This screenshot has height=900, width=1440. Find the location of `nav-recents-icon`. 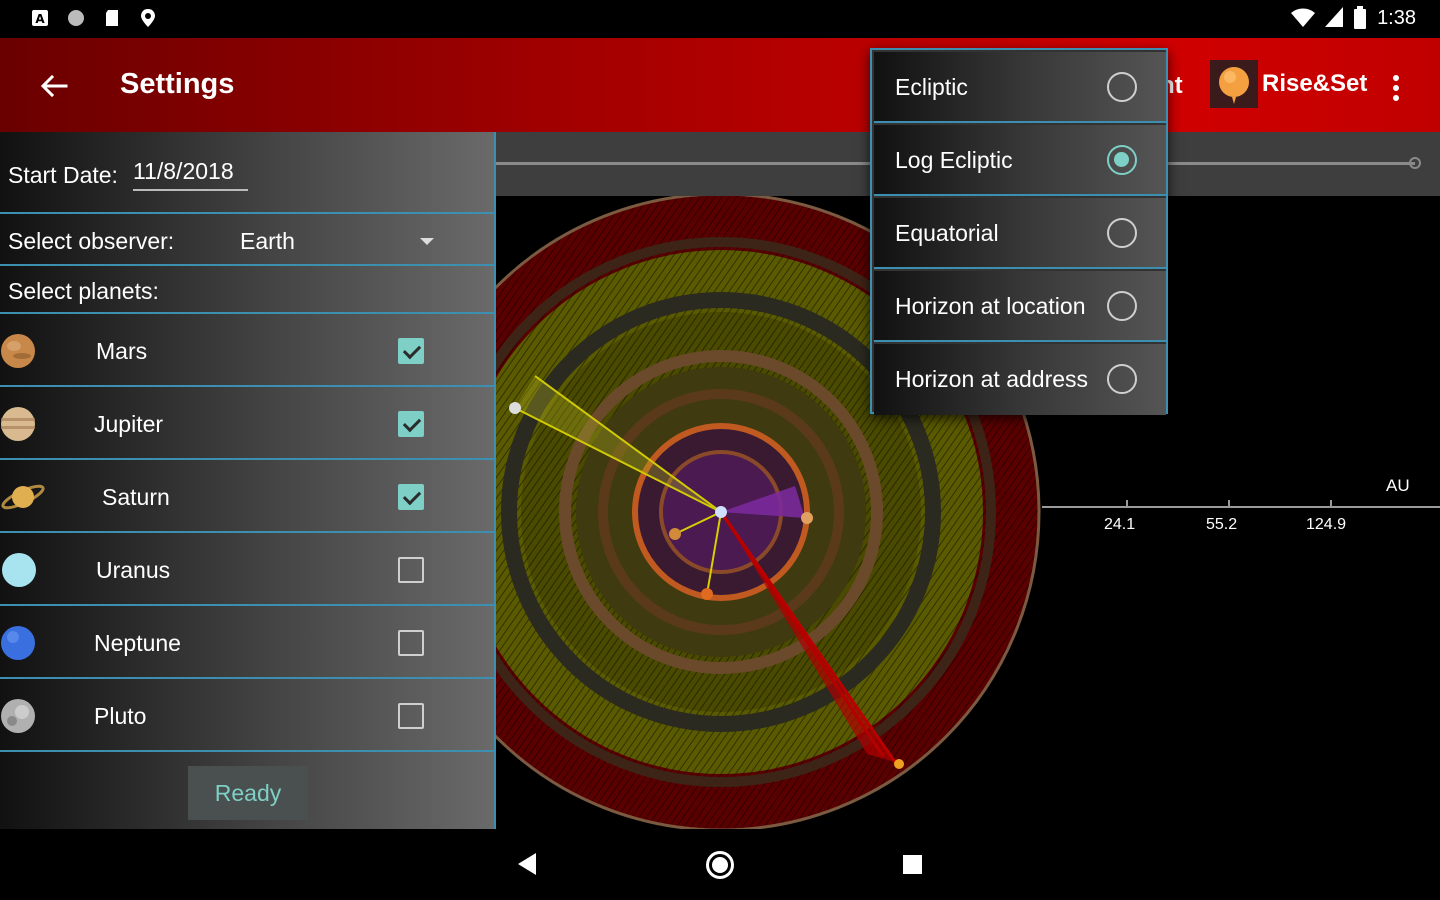

nav-recents-icon is located at coordinates (912, 864).